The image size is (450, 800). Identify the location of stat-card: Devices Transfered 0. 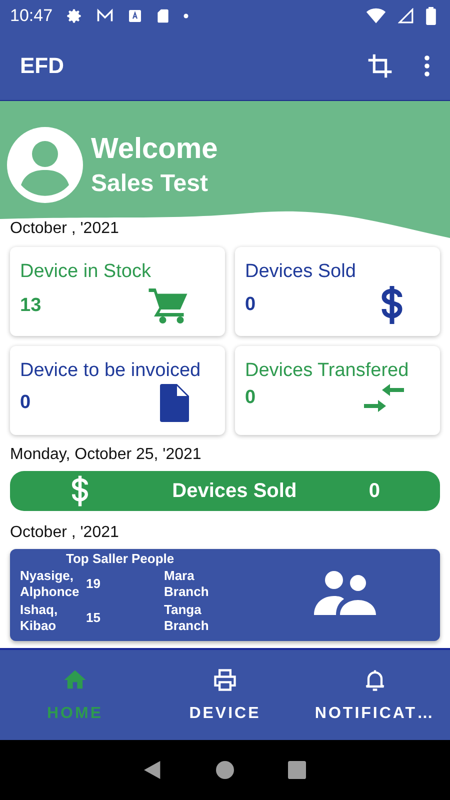
(337, 390).